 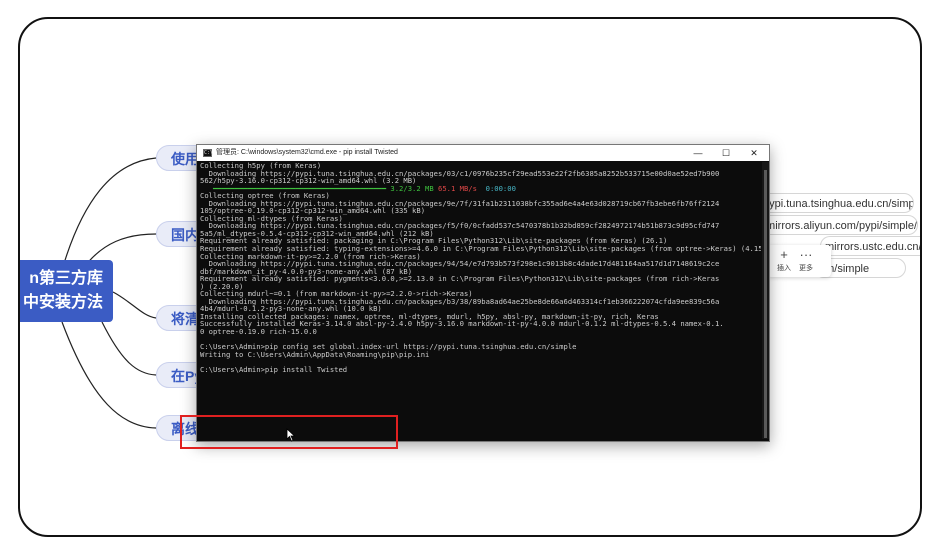 What do you see at coordinates (258, 332) in the screenshot?
I see `console-line: 0 optree-0.19.0 rich-15.0.0` at bounding box center [258, 332].